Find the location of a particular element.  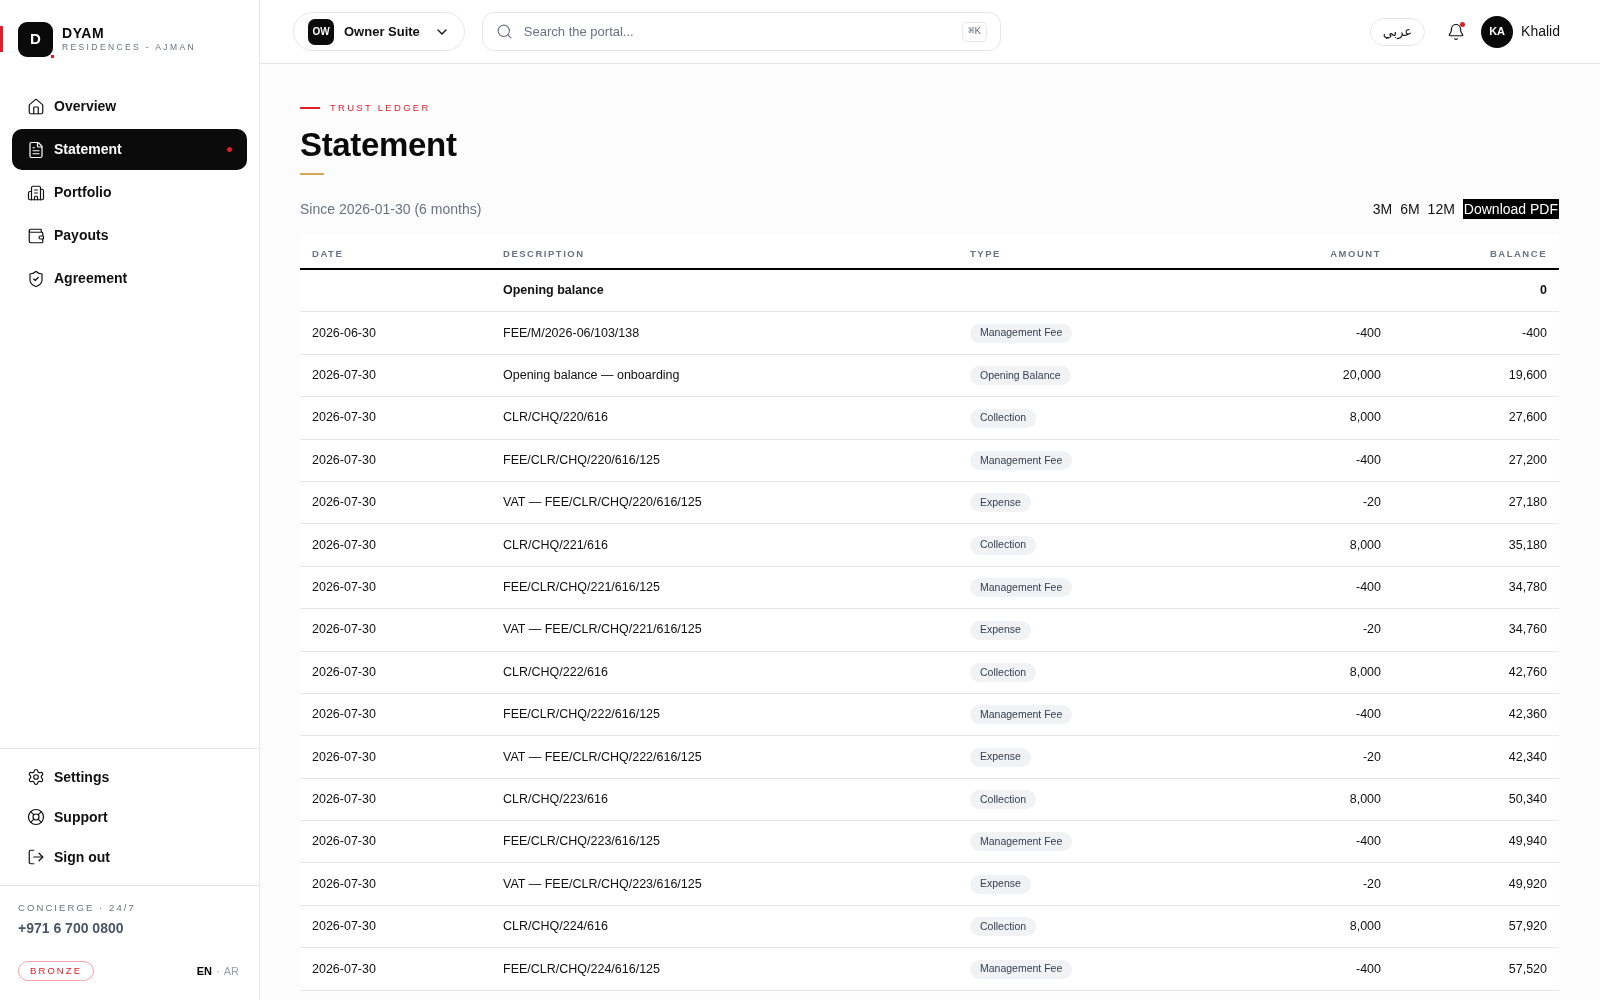

column-header: TYPE is located at coordinates (985, 253).